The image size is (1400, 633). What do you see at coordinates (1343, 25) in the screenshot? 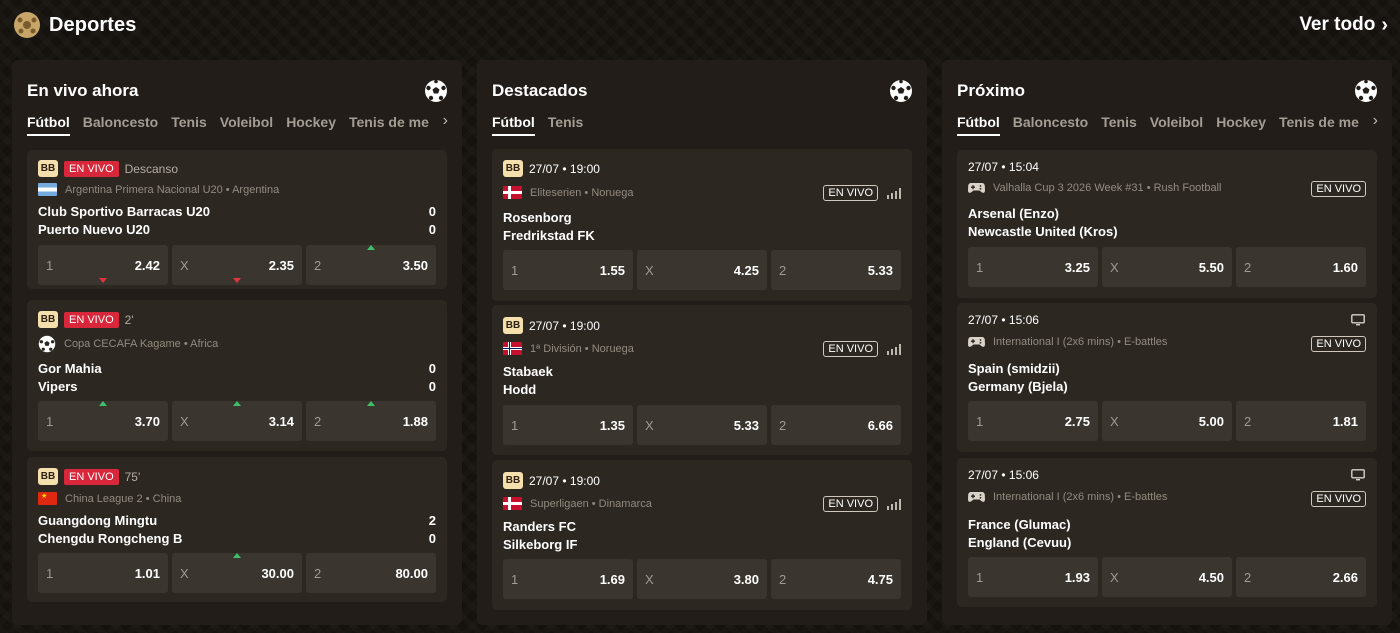
I see `view-all-link: Ver todo ›` at bounding box center [1343, 25].